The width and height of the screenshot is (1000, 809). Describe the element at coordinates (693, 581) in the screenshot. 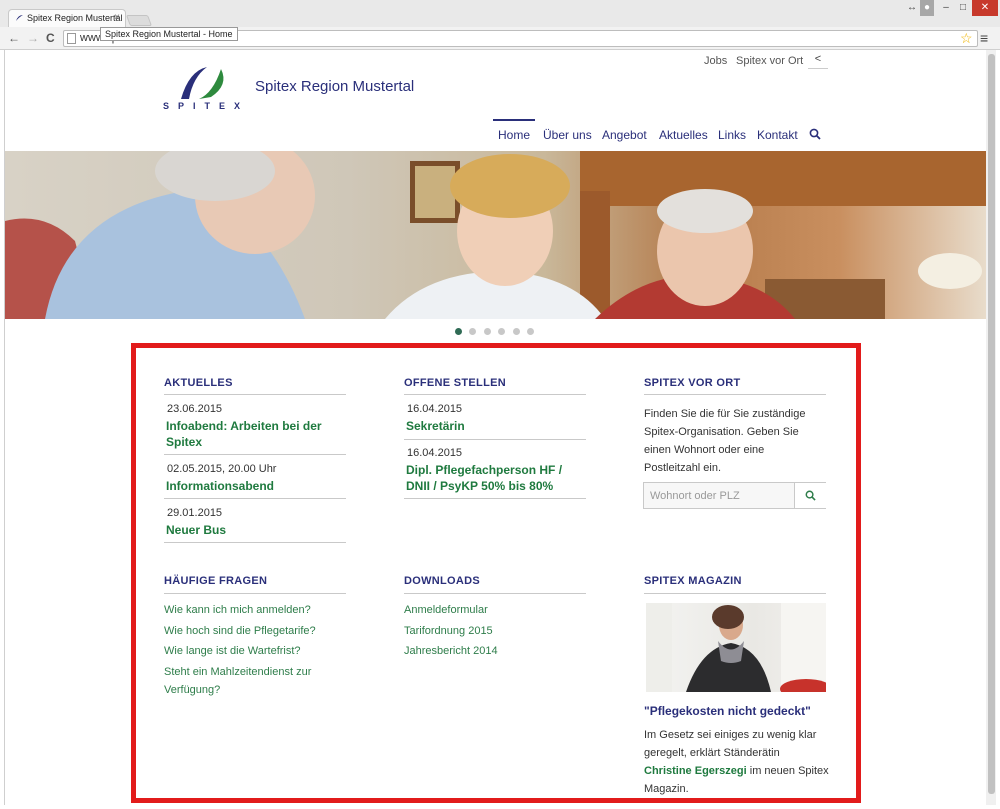

I see `section-title-magazin: SPITEX MAGAZIN` at that location.